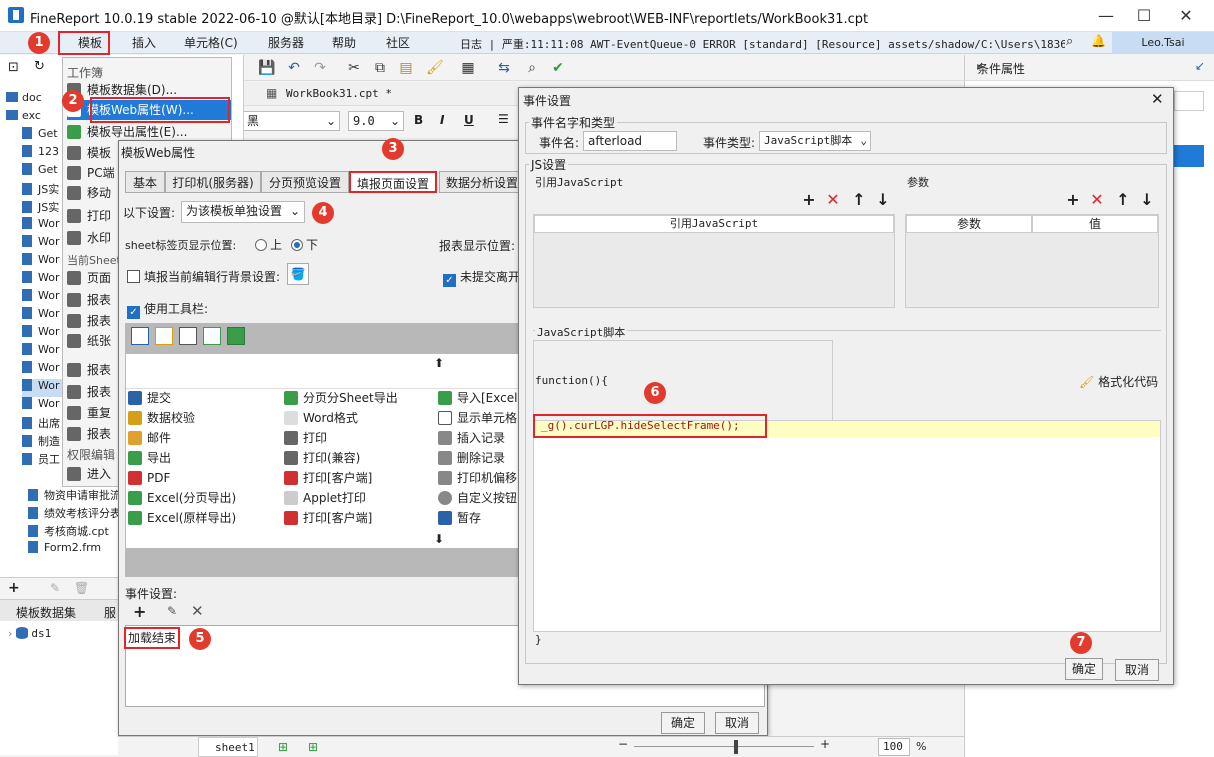 This screenshot has width=1214, height=757. Describe the element at coordinates (1157, 99) in the screenshot. I see `close-icon: ✕` at that location.